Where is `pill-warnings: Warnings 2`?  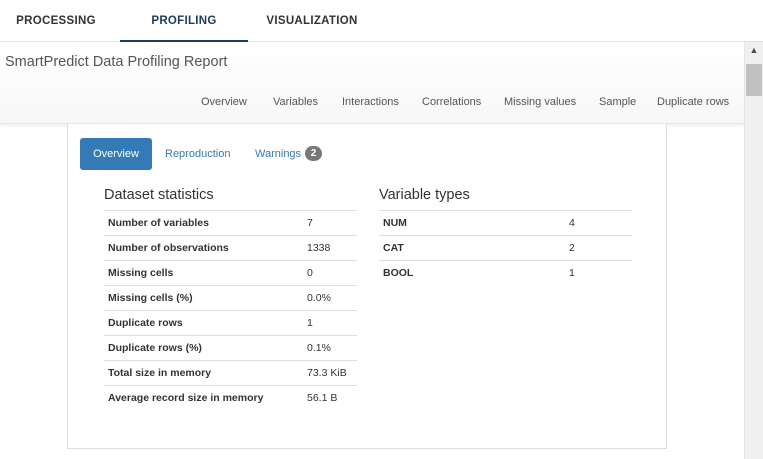
pill-warnings: Warnings 2 is located at coordinates (289, 154).